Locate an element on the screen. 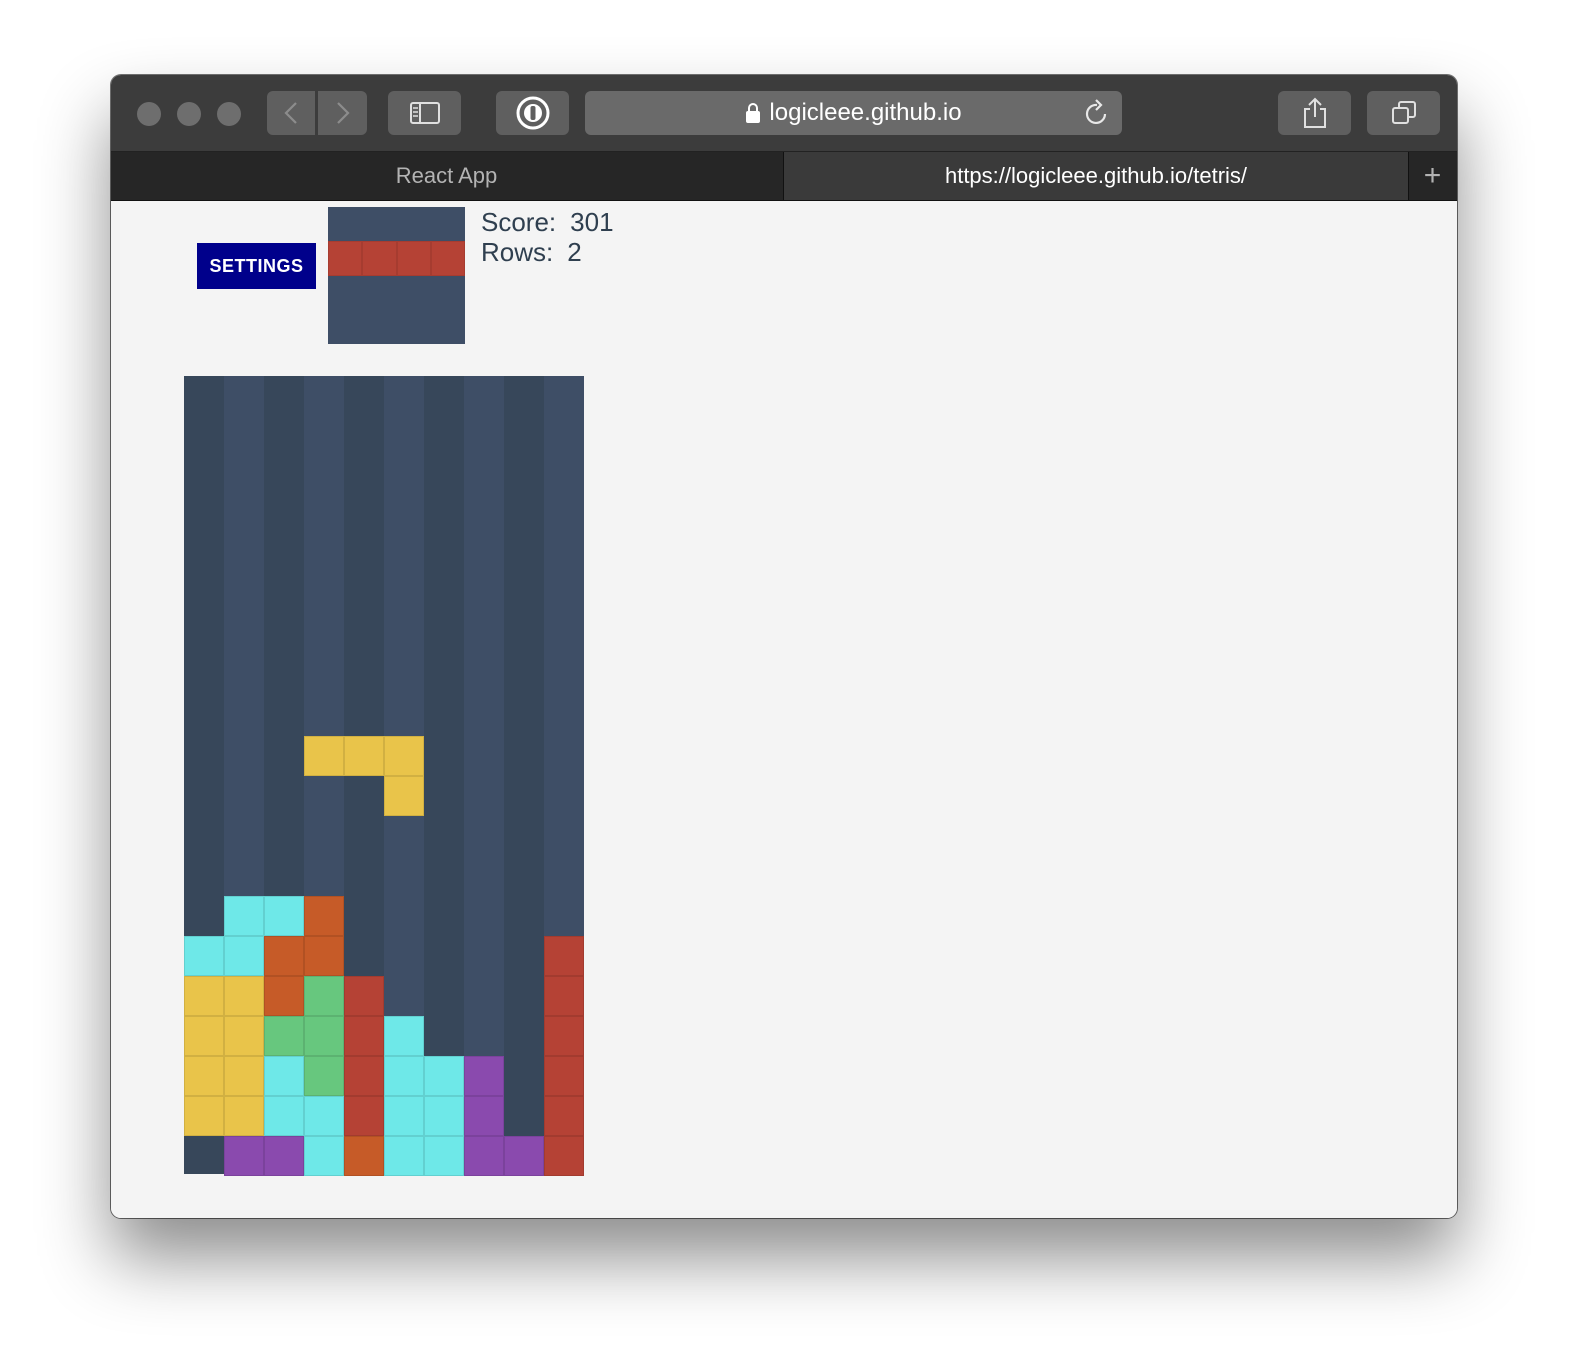 Image resolution: width=1576 pixels, height=1372 pixels. tabs-overview-icon is located at coordinates (1403, 112).